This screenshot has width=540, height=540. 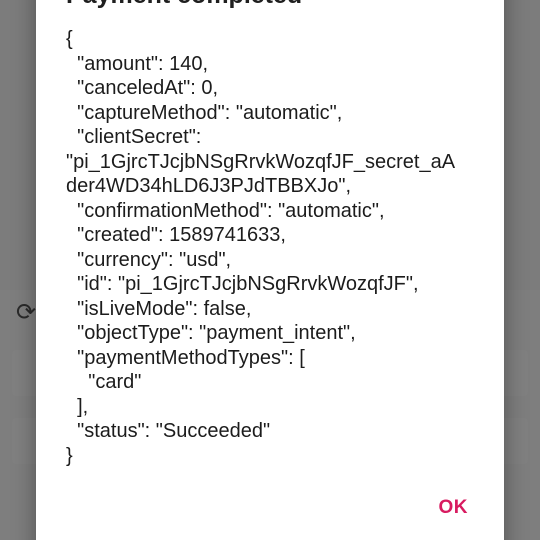 What do you see at coordinates (185, 357) in the screenshot?
I see `json-line: "paymentMethodTypes": [` at bounding box center [185, 357].